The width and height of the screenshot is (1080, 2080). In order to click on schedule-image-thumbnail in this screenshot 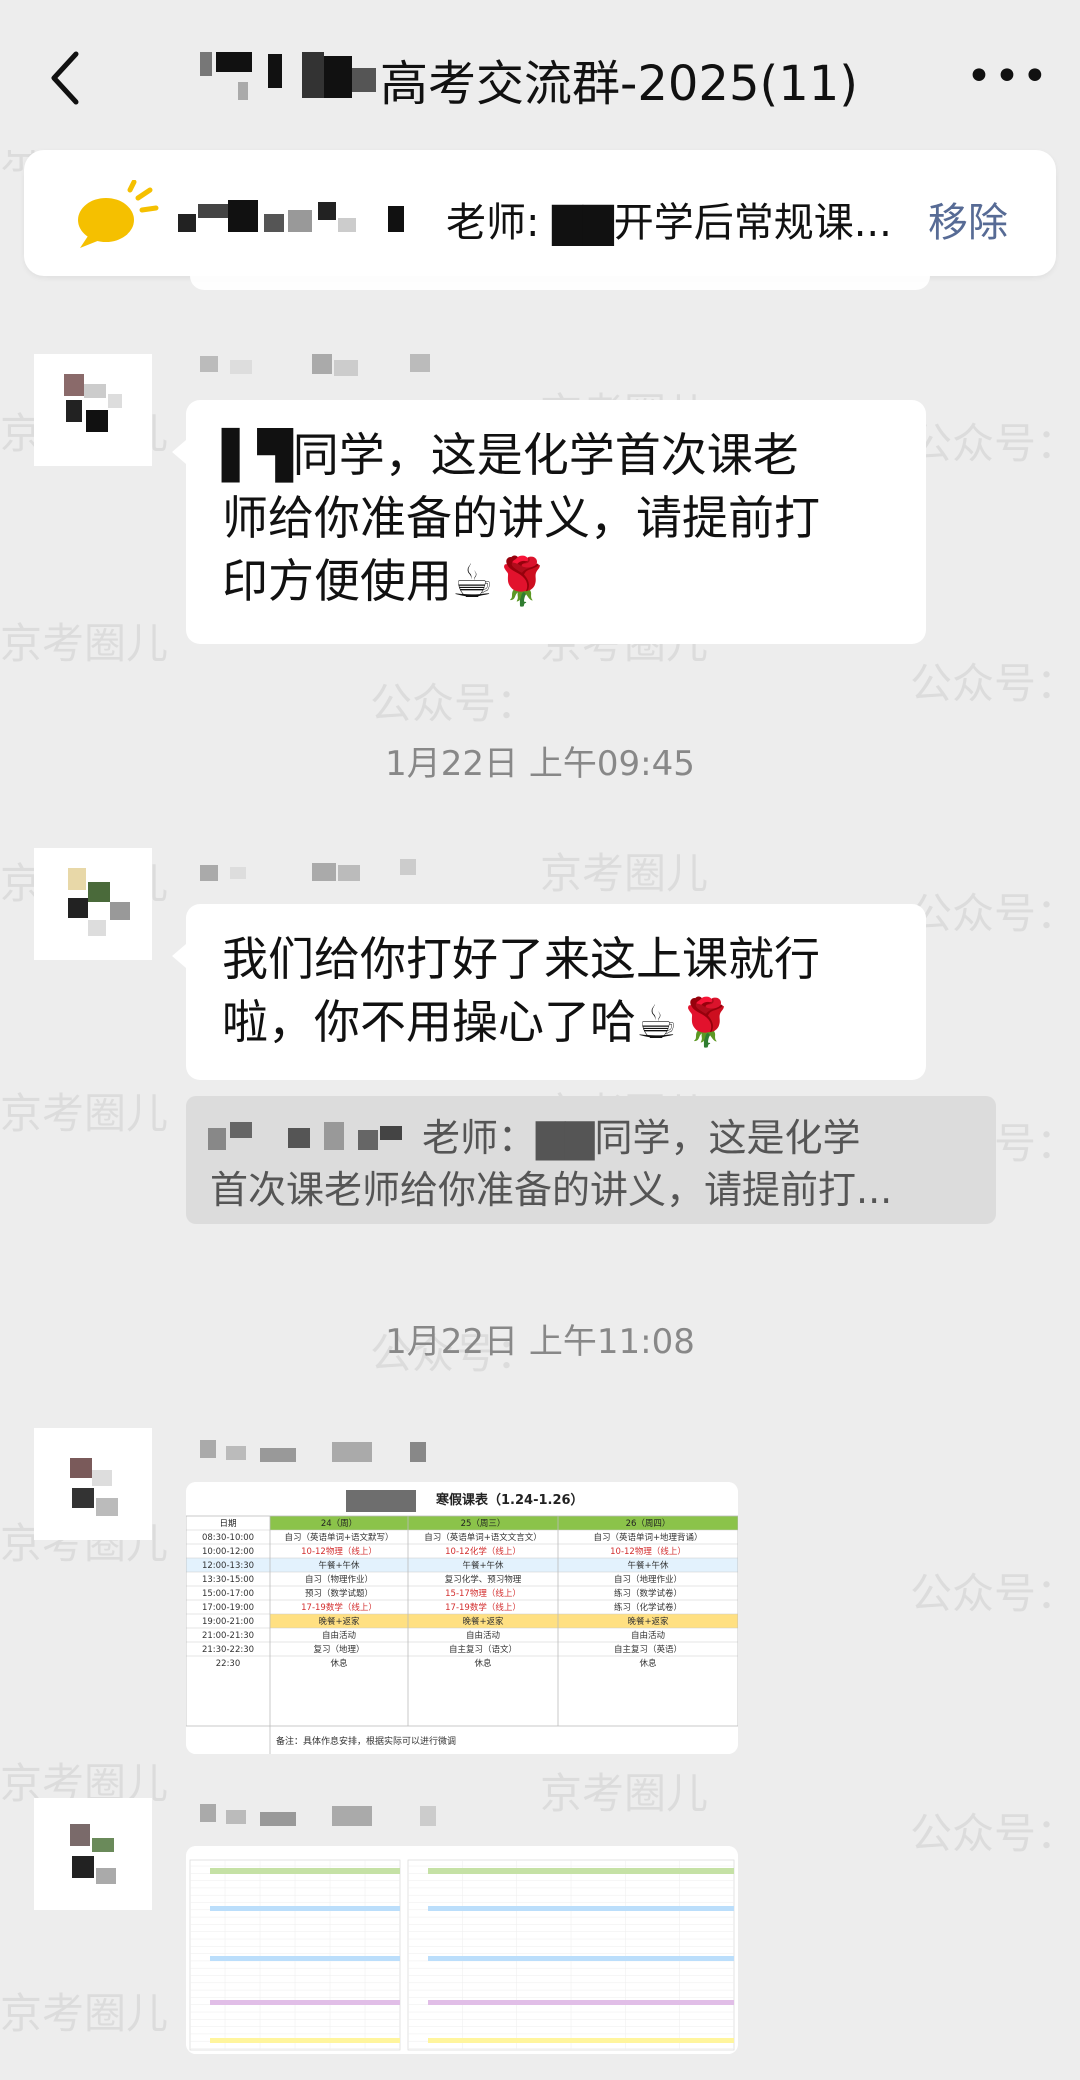, I will do `click(462, 1950)`.